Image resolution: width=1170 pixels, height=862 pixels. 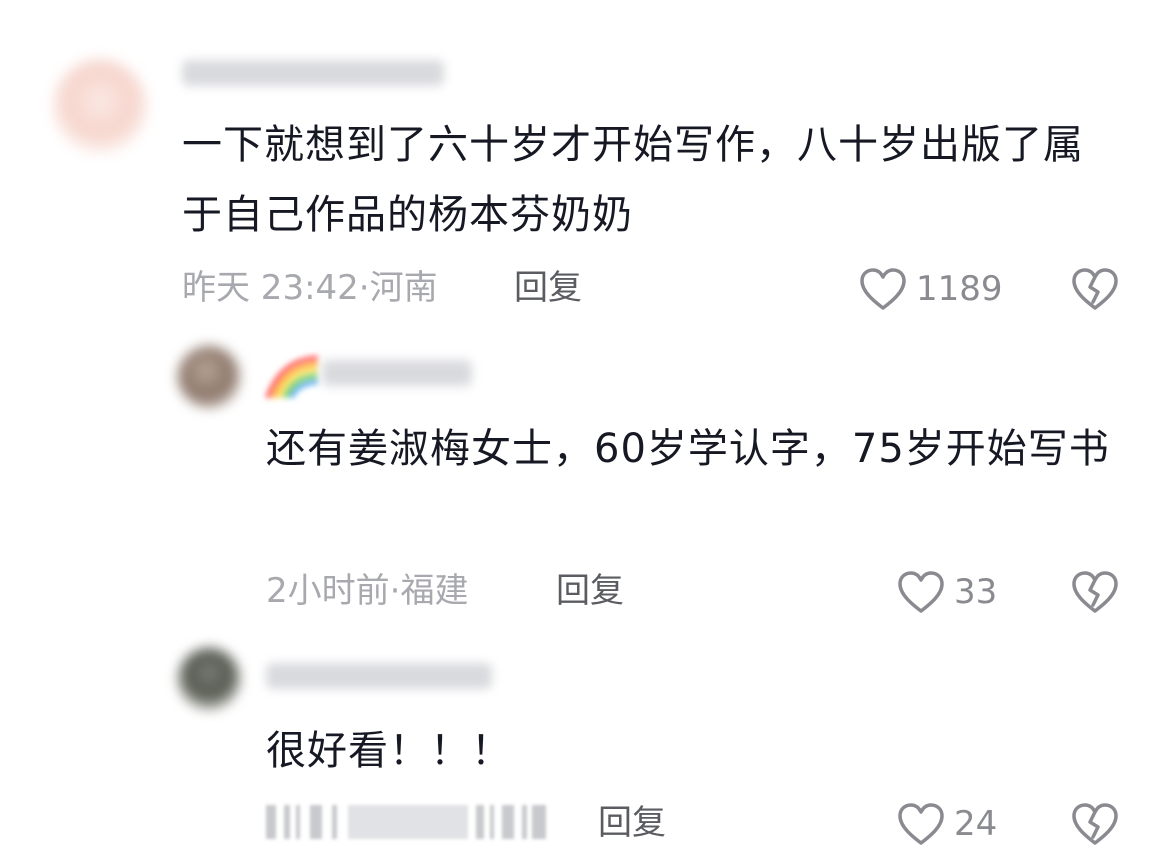 I want to click on rainbow-icon, so click(x=292, y=377).